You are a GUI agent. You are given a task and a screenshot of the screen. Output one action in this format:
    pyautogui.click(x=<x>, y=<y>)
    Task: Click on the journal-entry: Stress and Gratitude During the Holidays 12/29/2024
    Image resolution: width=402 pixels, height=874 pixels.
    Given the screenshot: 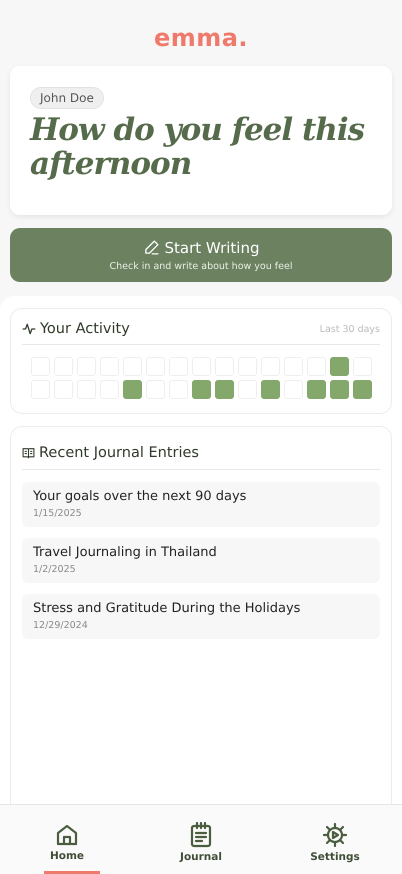 What is the action you would take?
    pyautogui.click(x=201, y=616)
    